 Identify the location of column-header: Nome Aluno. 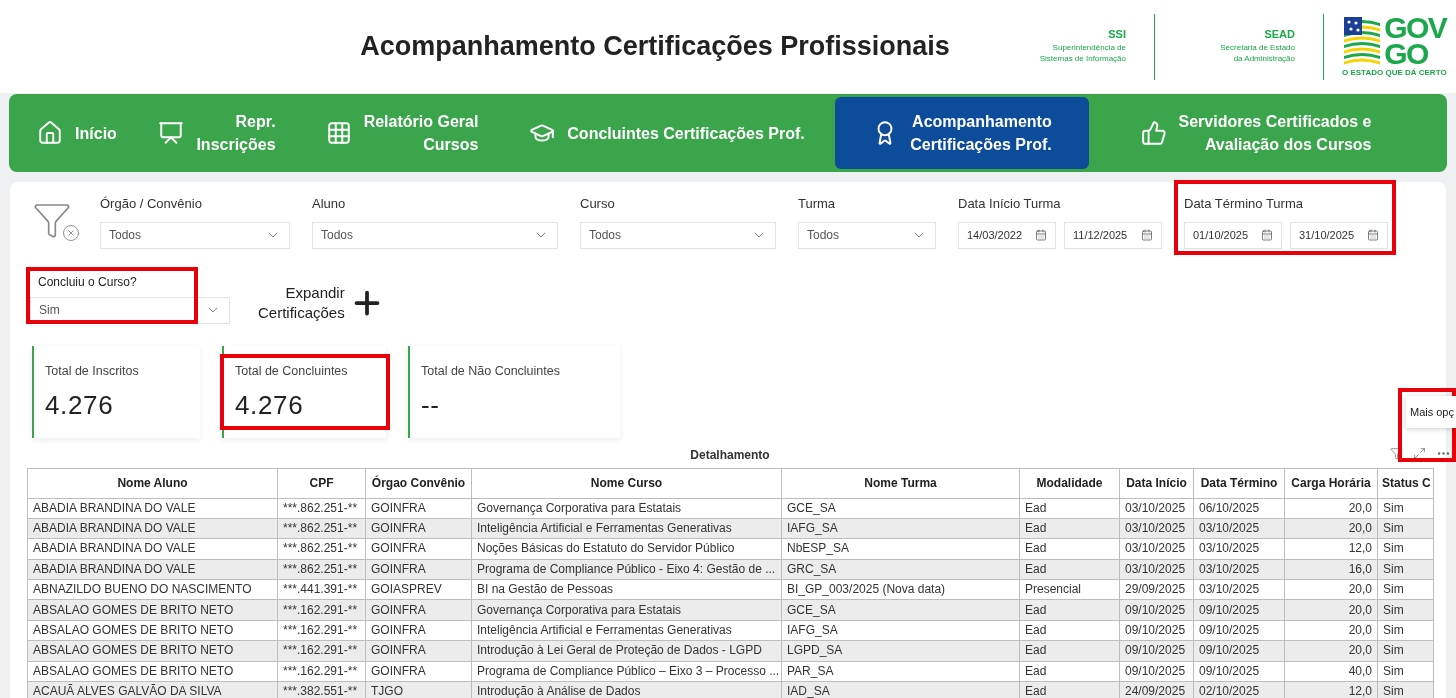
(152, 483).